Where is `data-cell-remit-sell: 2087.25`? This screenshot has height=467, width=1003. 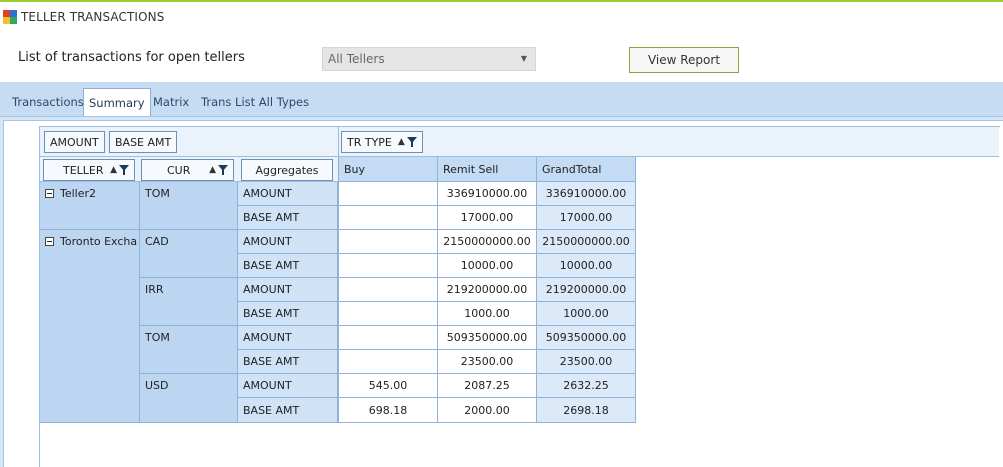
data-cell-remit-sell: 2087.25 is located at coordinates (487, 386).